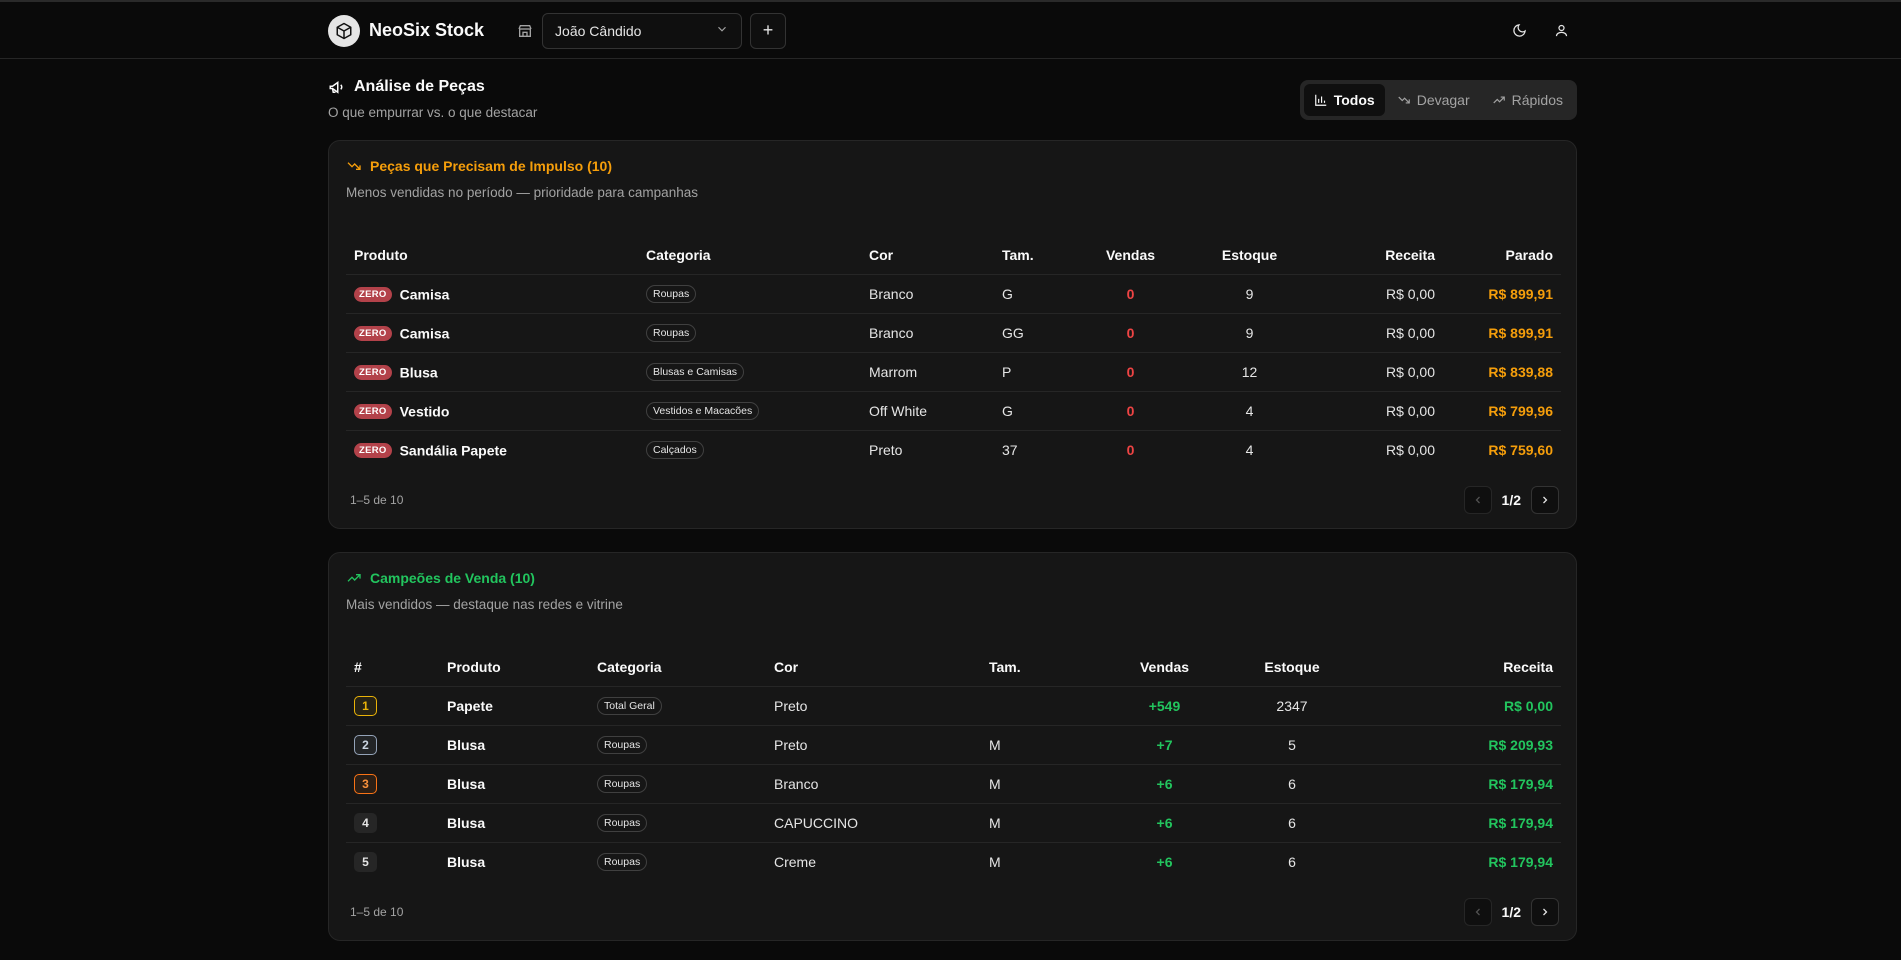 This screenshot has width=1901, height=960. What do you see at coordinates (953, 706) in the screenshot?
I see `table-row: 1 Papete Total Geral Preto +549 2347 R$ 0,00` at bounding box center [953, 706].